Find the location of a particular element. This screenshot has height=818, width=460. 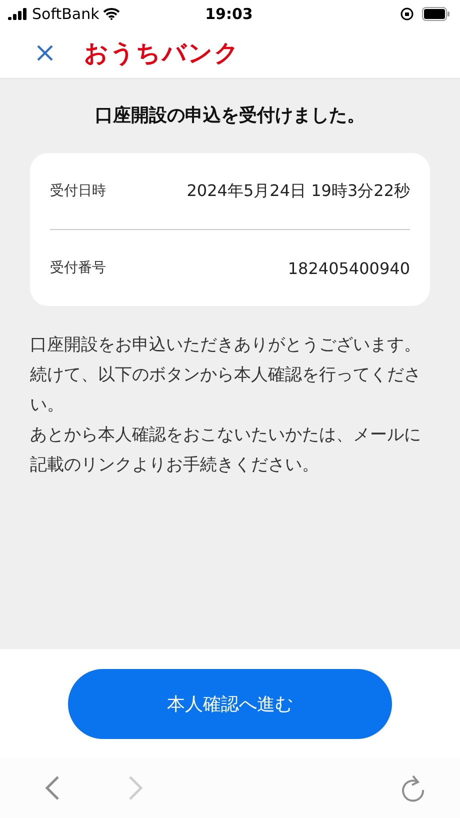

message-text: 続けて、以下のボタンから本人確認を行ってください。 is located at coordinates (226, 390).